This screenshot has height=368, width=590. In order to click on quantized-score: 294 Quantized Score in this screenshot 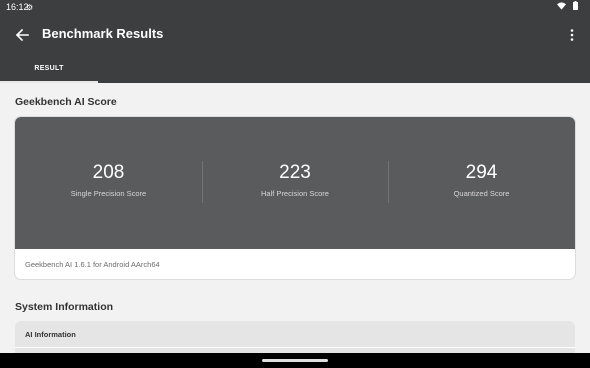, I will do `click(481, 183)`.